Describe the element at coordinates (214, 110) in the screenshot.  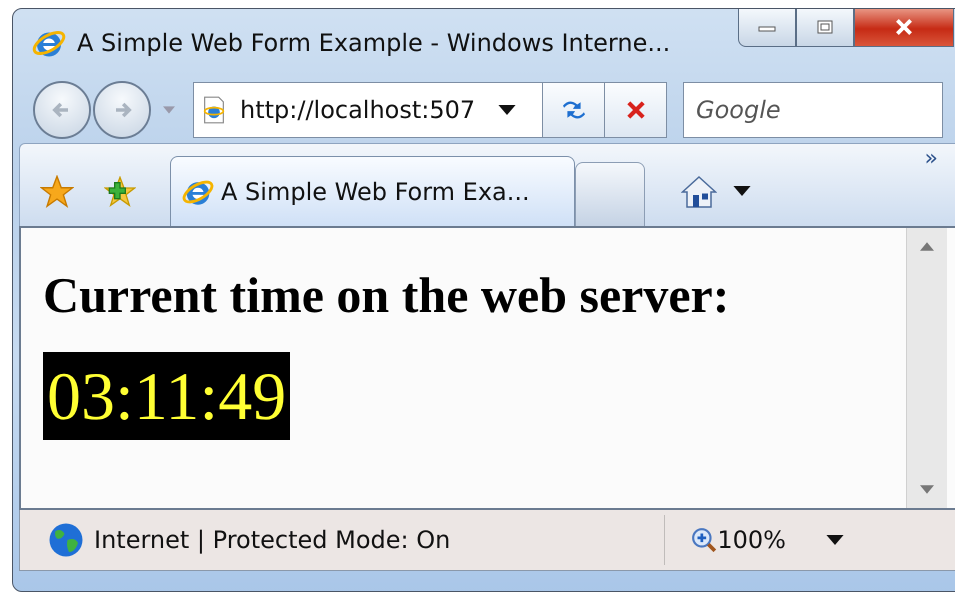
I see `page-icon` at that location.